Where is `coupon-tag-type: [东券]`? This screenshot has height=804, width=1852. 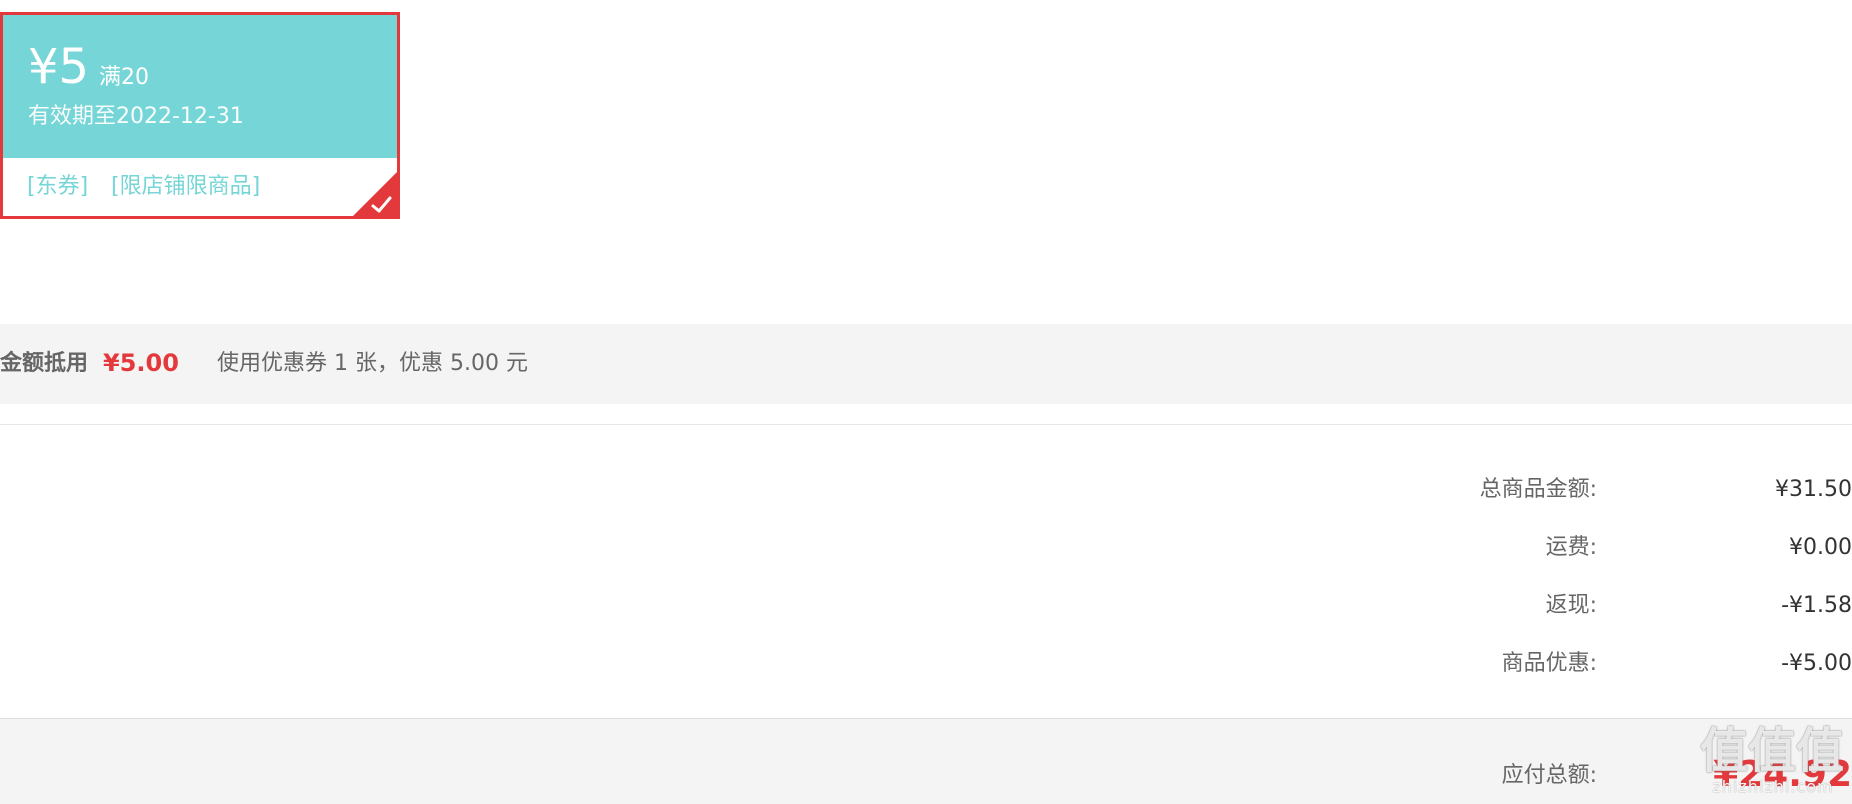
coupon-tag-type: [东券] is located at coordinates (58, 186).